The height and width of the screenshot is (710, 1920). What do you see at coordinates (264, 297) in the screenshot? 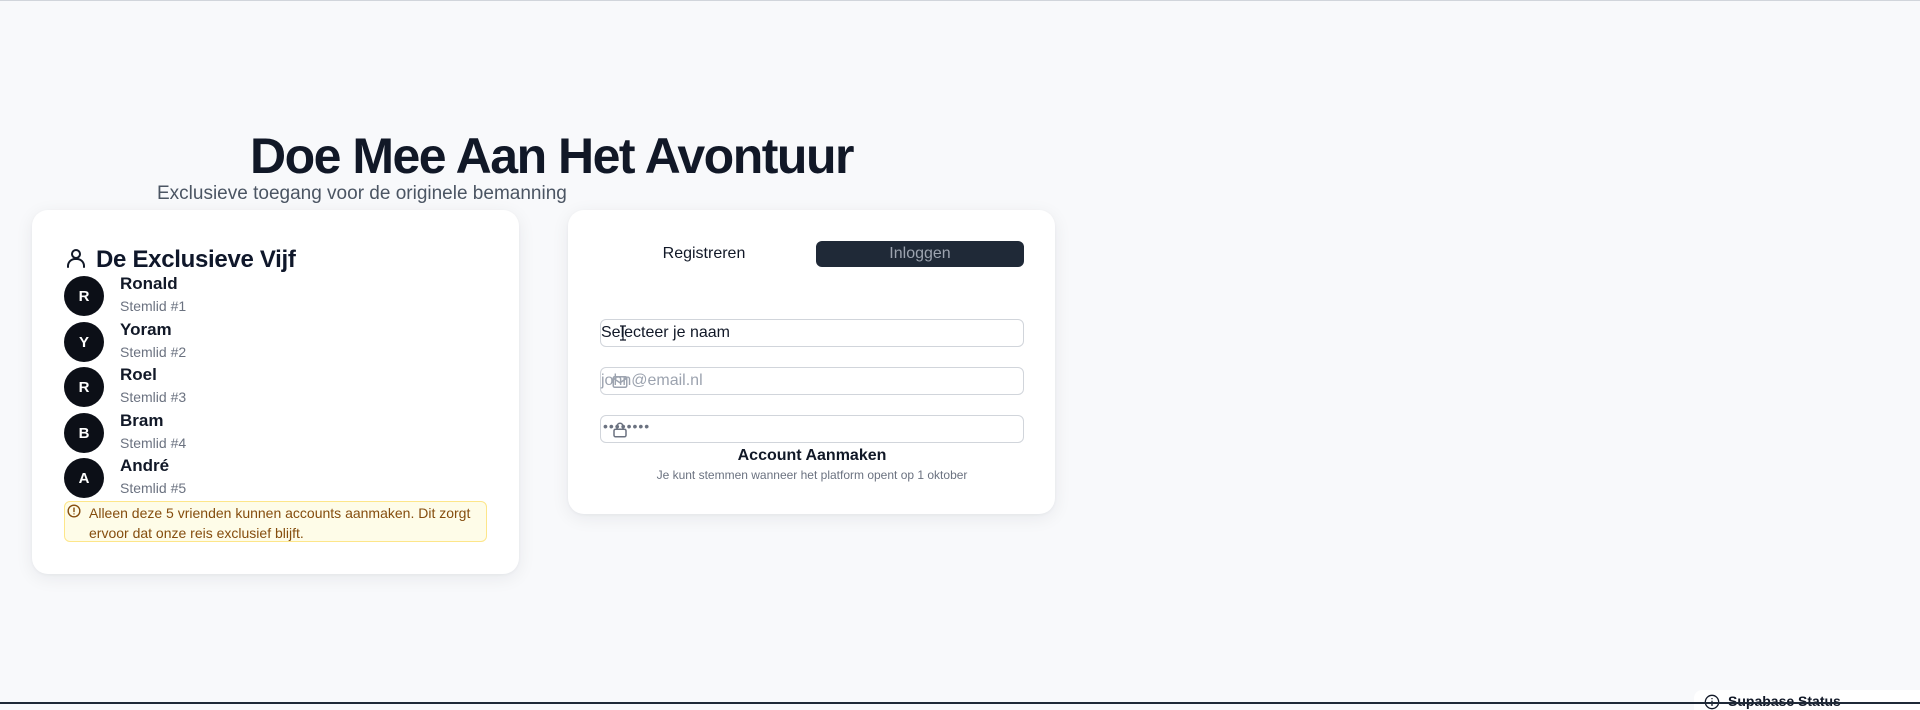
I see `member-item: R Ronald Stemlid #1` at bounding box center [264, 297].